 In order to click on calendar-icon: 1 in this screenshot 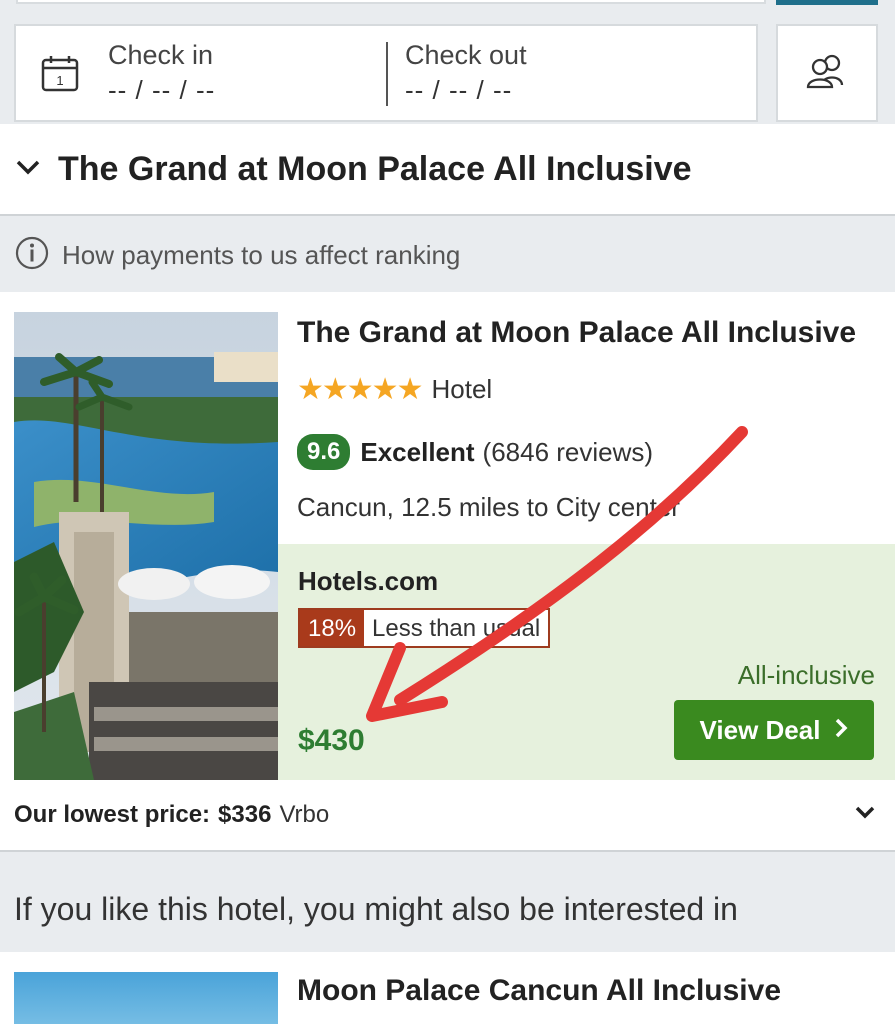, I will do `click(60, 76)`.